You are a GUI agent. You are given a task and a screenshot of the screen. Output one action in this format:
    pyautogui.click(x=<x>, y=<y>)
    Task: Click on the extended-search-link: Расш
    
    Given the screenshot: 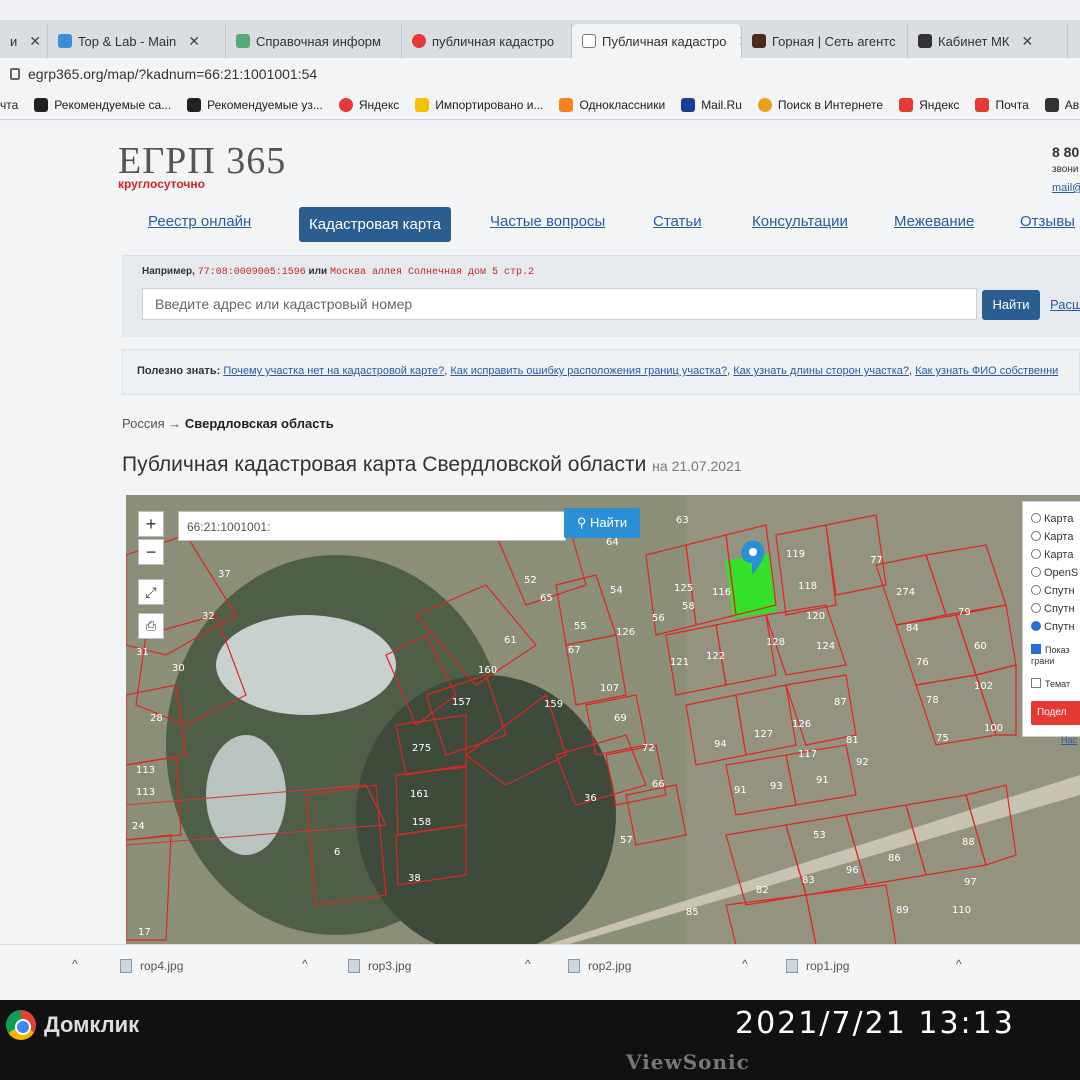 What is the action you would take?
    pyautogui.click(x=1065, y=304)
    